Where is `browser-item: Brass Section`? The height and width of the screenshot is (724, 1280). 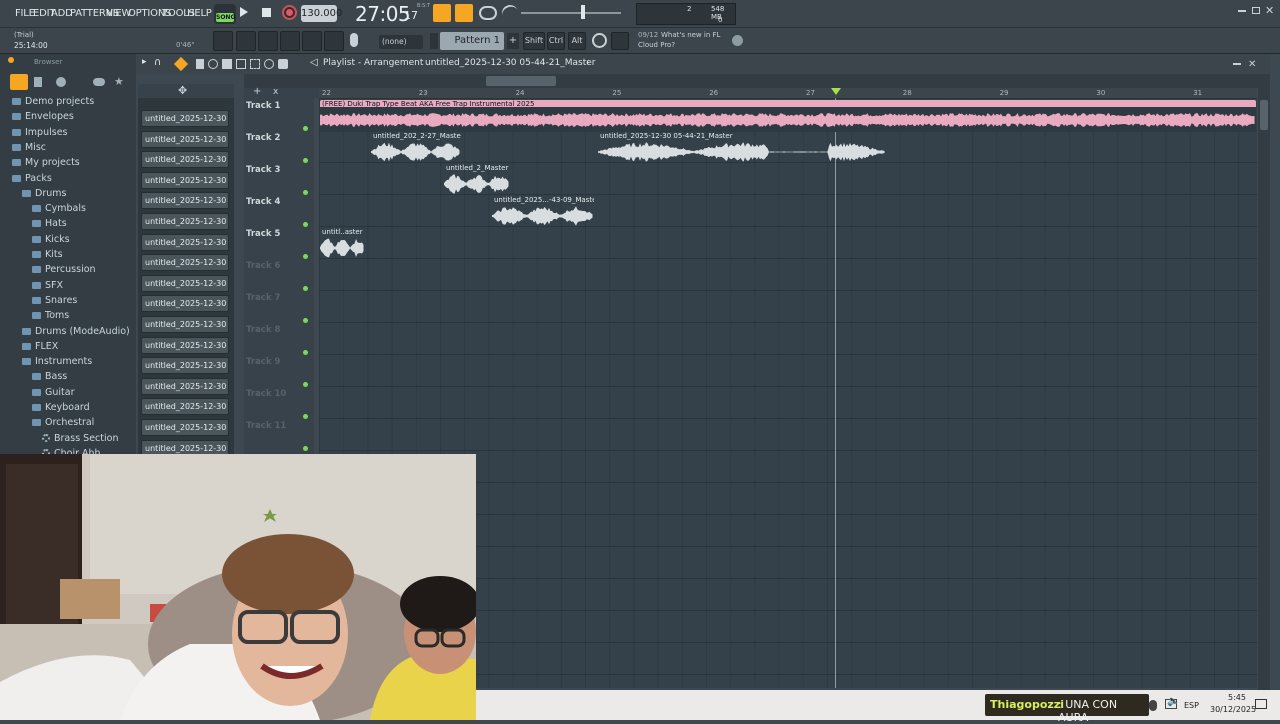 browser-item: Brass Section is located at coordinates (80, 438).